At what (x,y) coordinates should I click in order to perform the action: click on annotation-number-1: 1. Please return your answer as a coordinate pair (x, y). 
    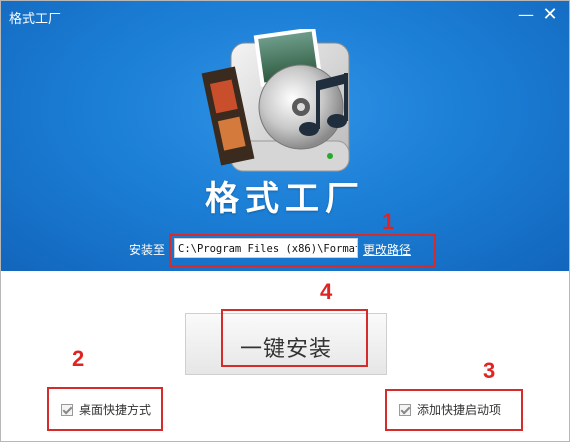
    Looking at the image, I should click on (388, 221).